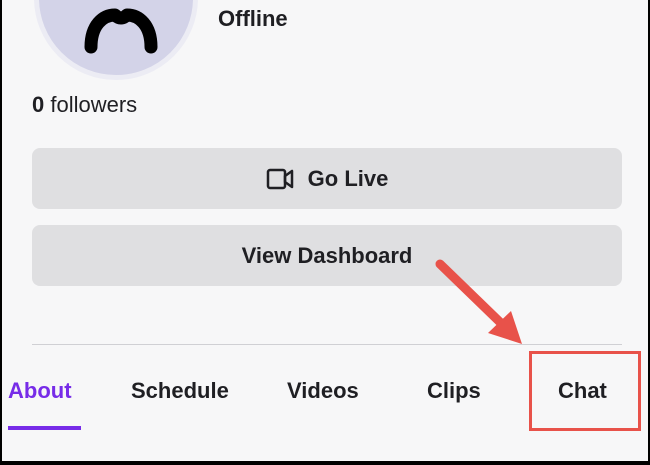 The width and height of the screenshot is (650, 465). I want to click on annotation-arrow, so click(478, 301).